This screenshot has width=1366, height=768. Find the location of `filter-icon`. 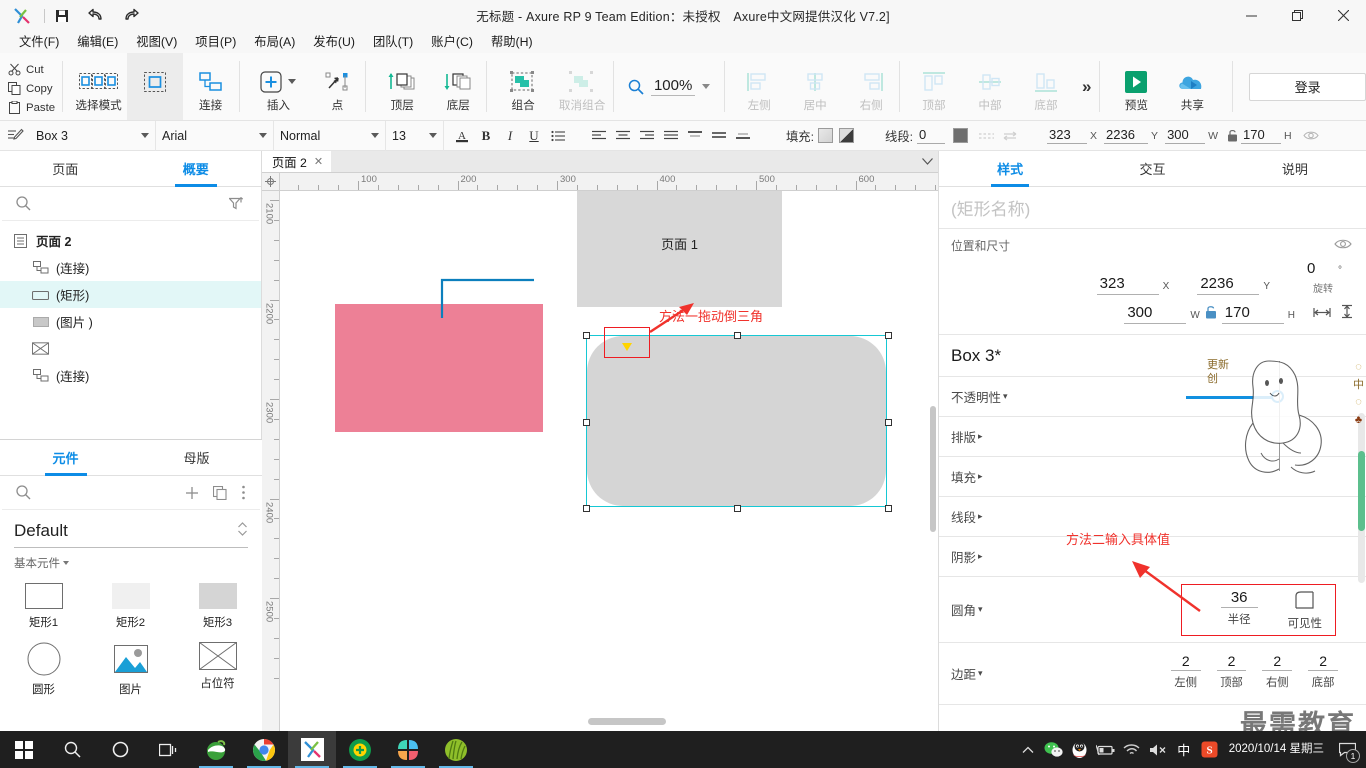

filter-icon is located at coordinates (237, 203).